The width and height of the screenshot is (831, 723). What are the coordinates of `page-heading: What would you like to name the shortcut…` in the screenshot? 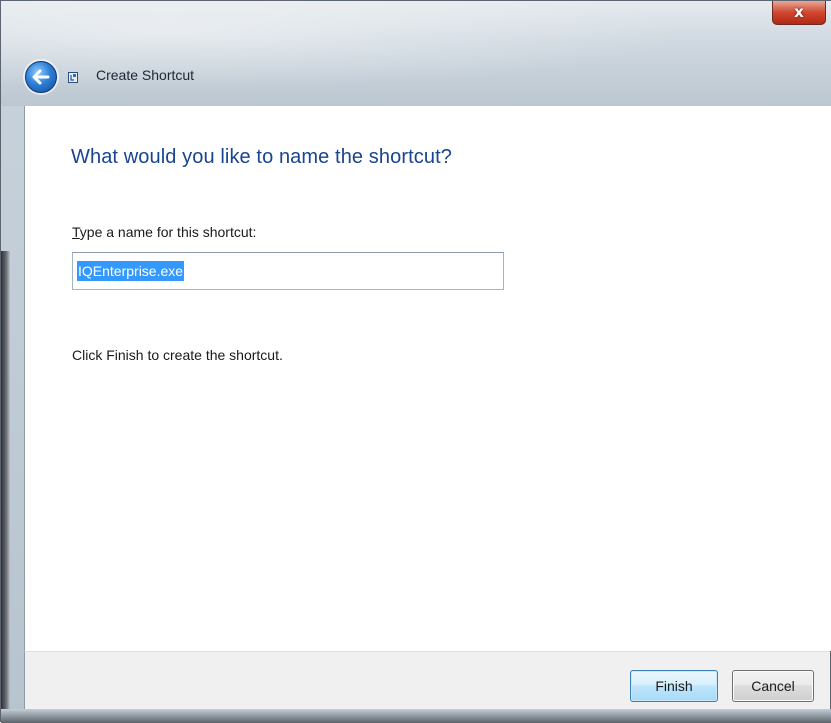 It's located at (261, 157).